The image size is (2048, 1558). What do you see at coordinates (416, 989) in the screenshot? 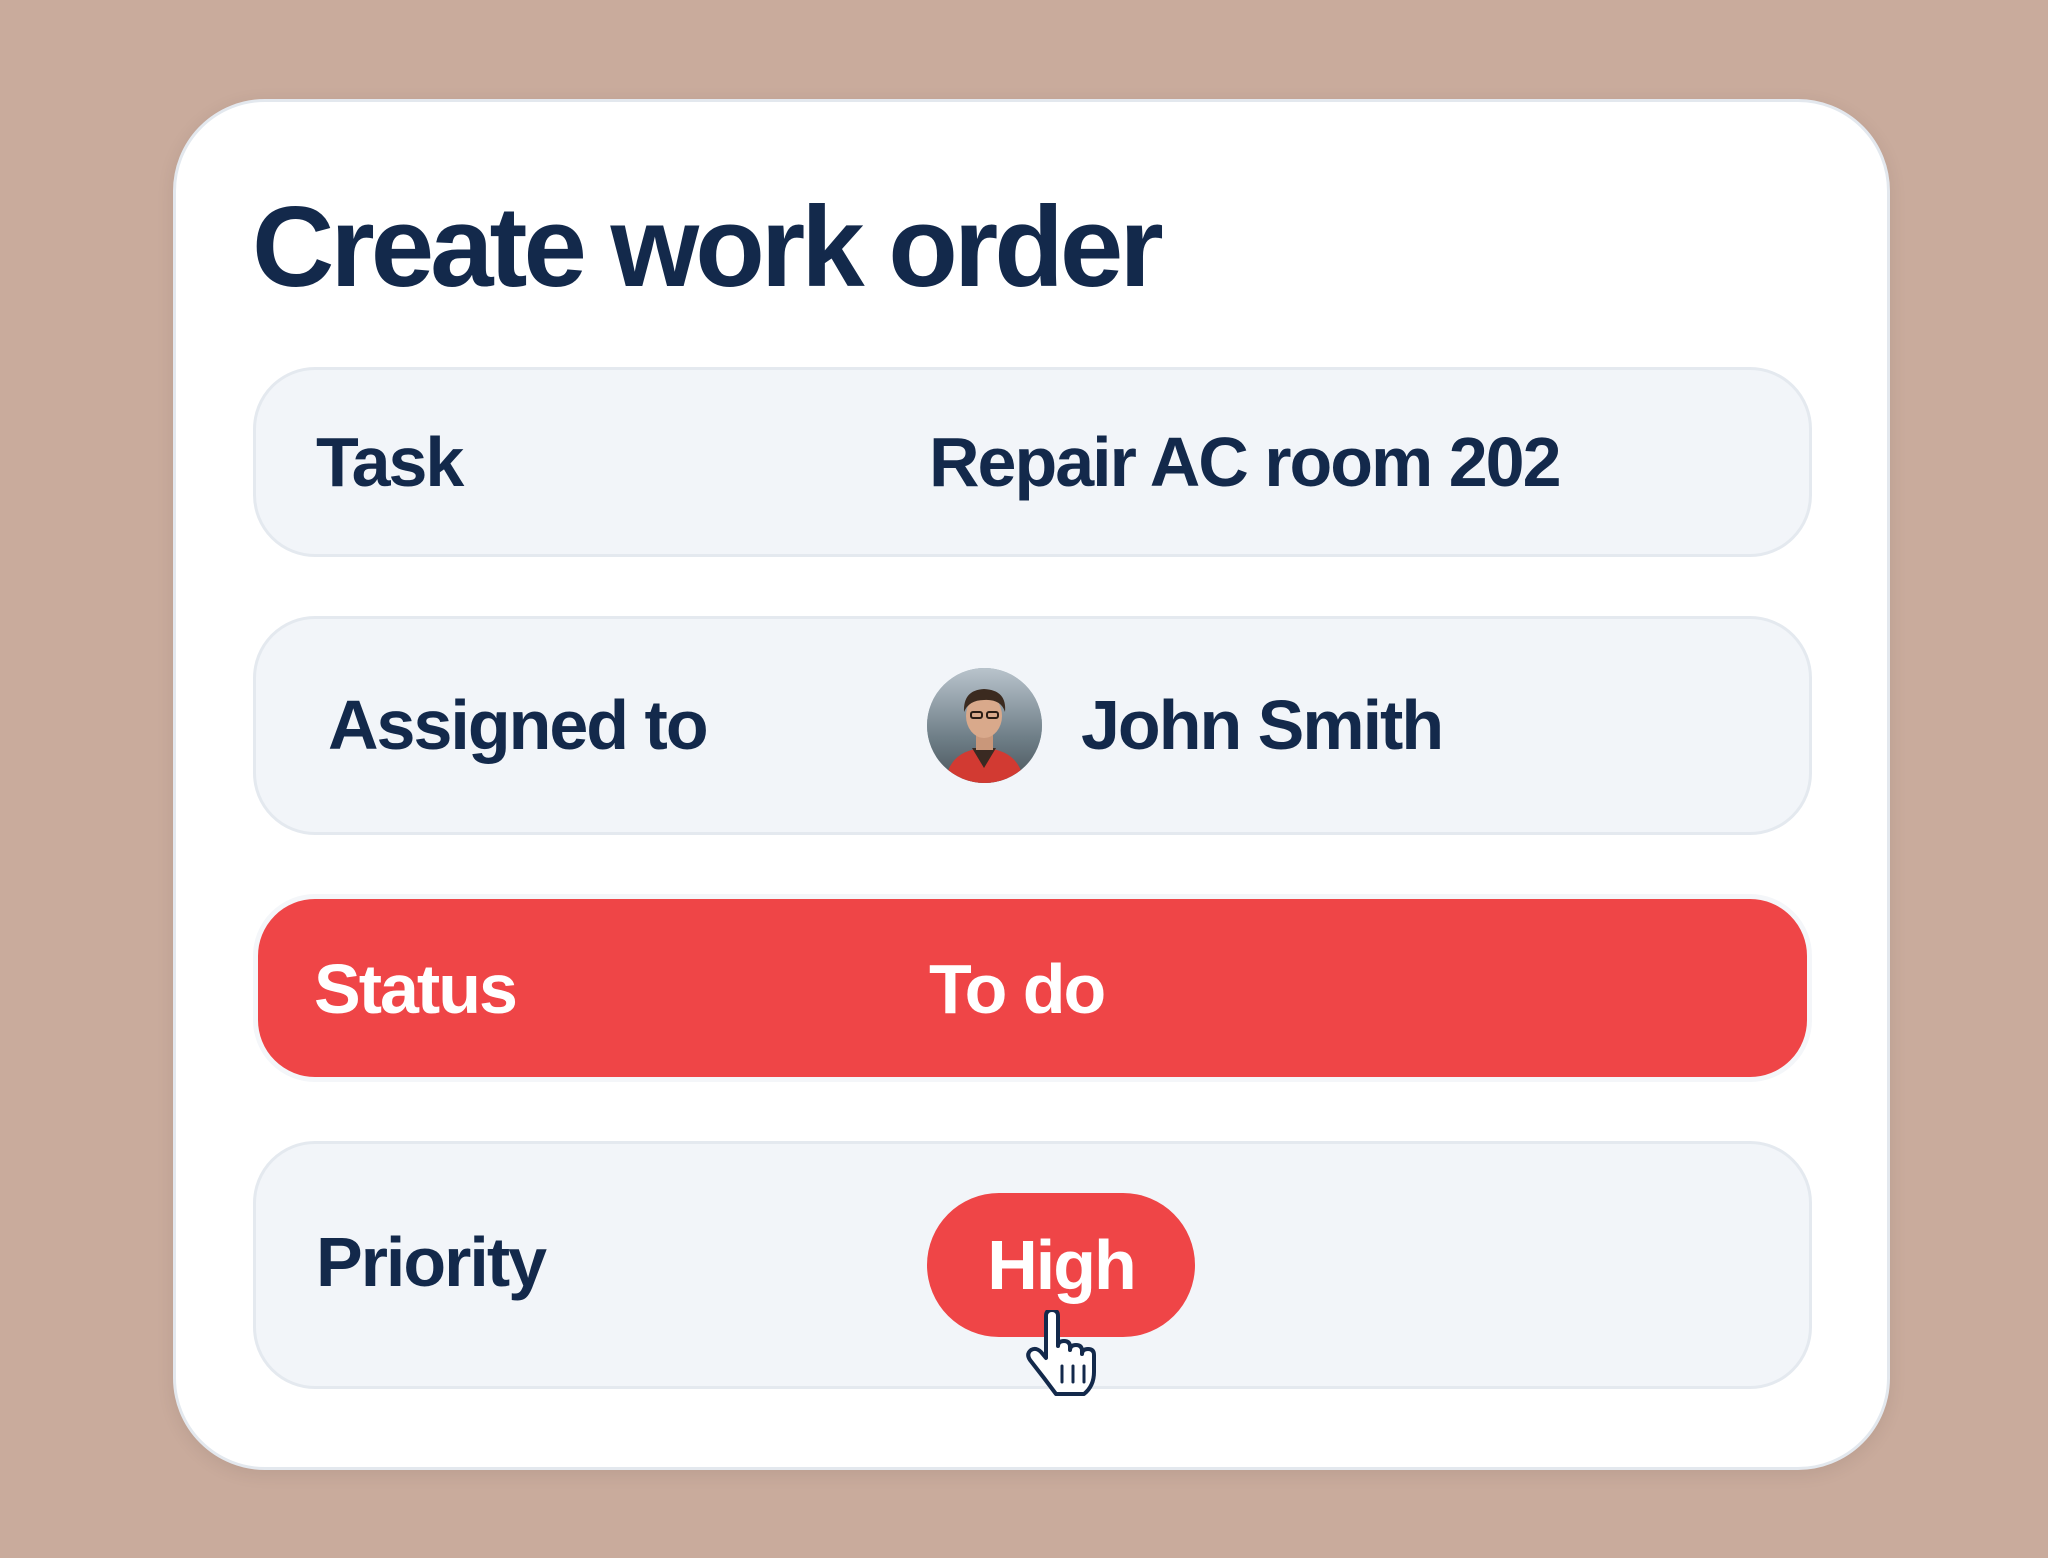
I see `status-label: Status` at bounding box center [416, 989].